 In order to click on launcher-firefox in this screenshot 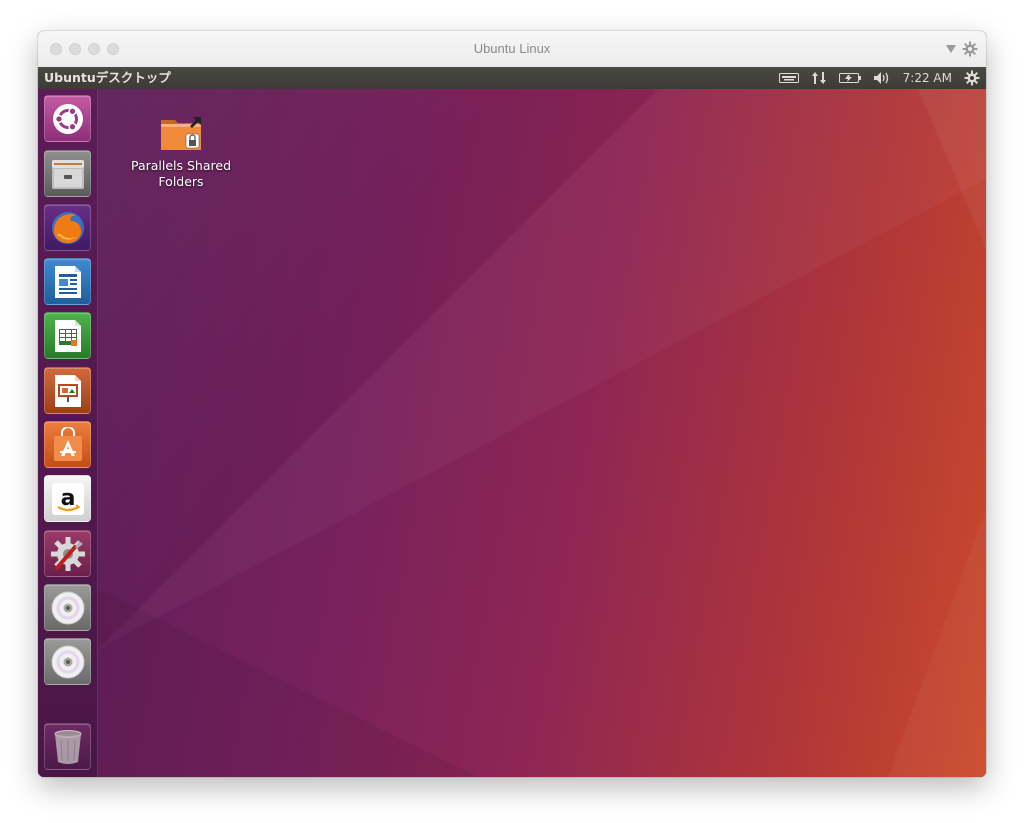, I will do `click(67, 227)`.